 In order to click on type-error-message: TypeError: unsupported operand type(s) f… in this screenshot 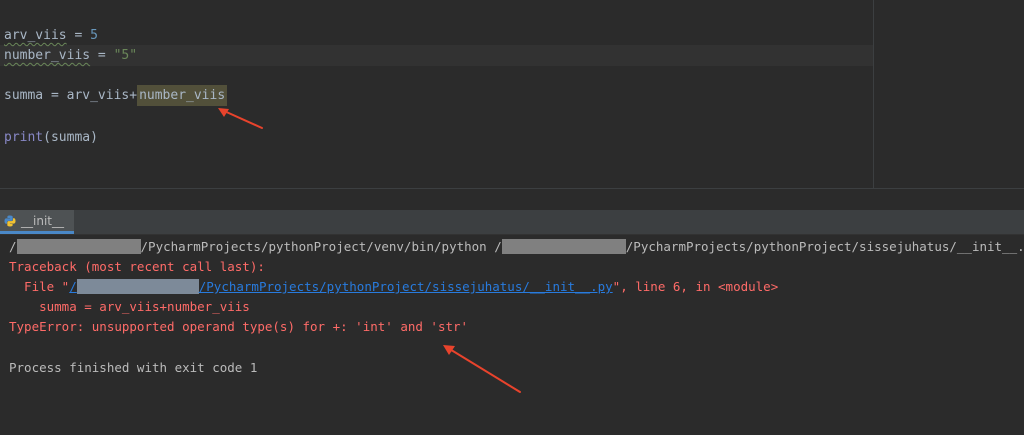, I will do `click(239, 326)`.